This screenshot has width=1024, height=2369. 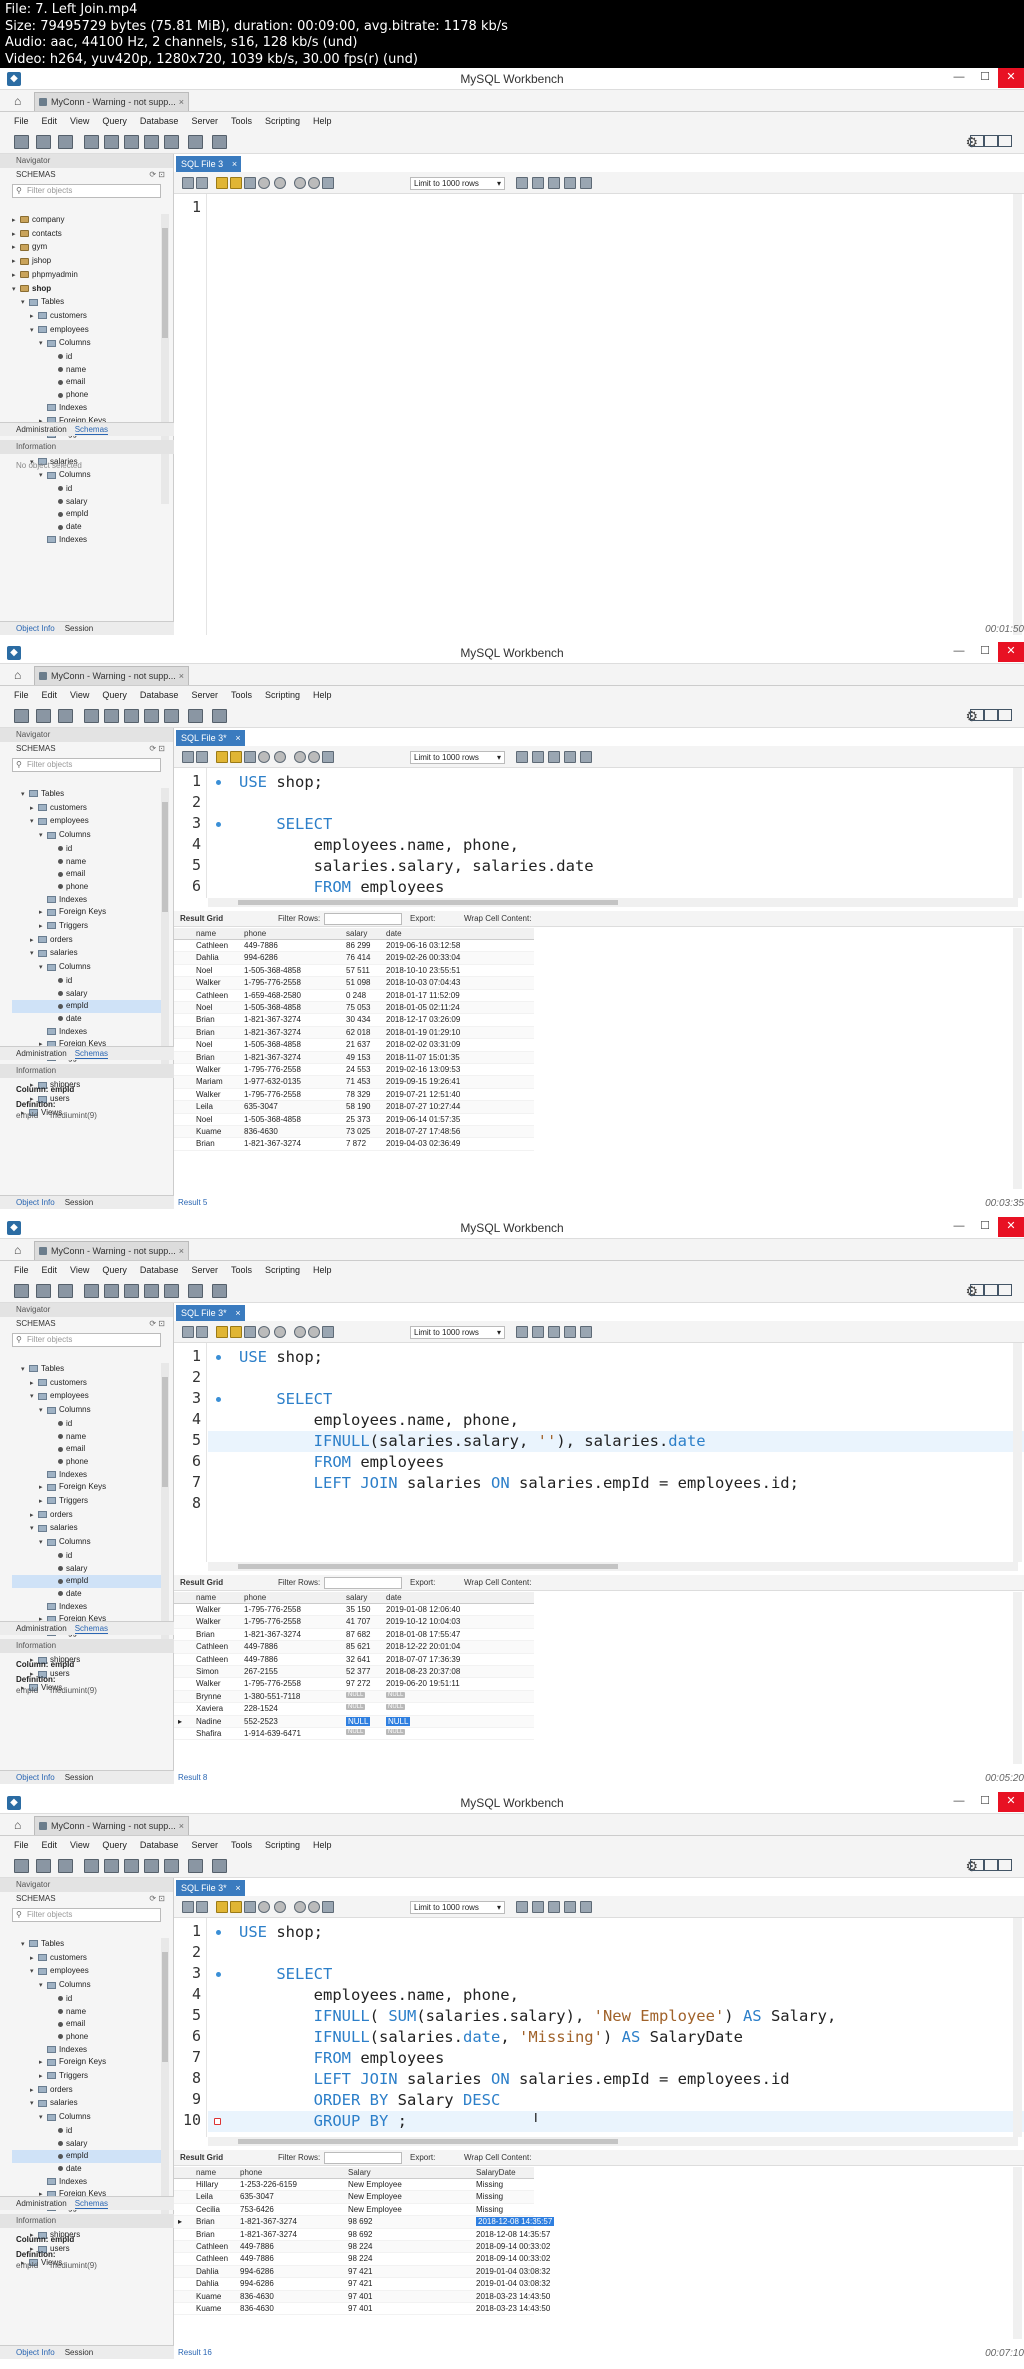 What do you see at coordinates (991, 715) in the screenshot?
I see `toggle-output-icon` at bounding box center [991, 715].